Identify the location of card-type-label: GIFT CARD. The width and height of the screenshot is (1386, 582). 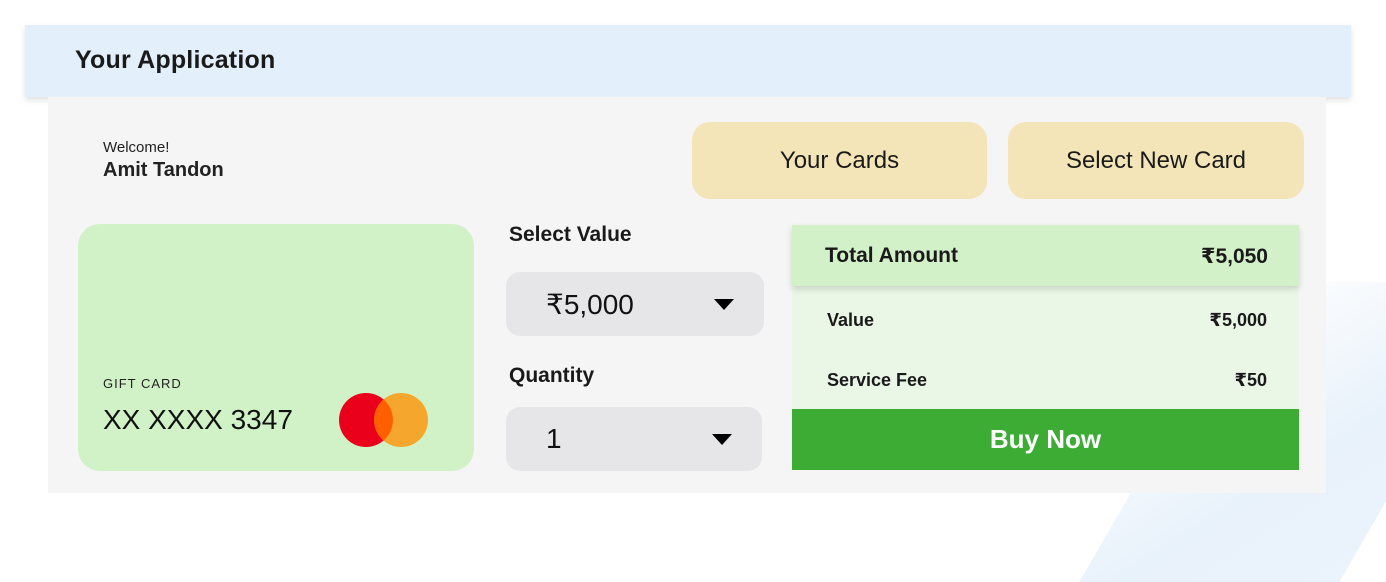
(142, 383).